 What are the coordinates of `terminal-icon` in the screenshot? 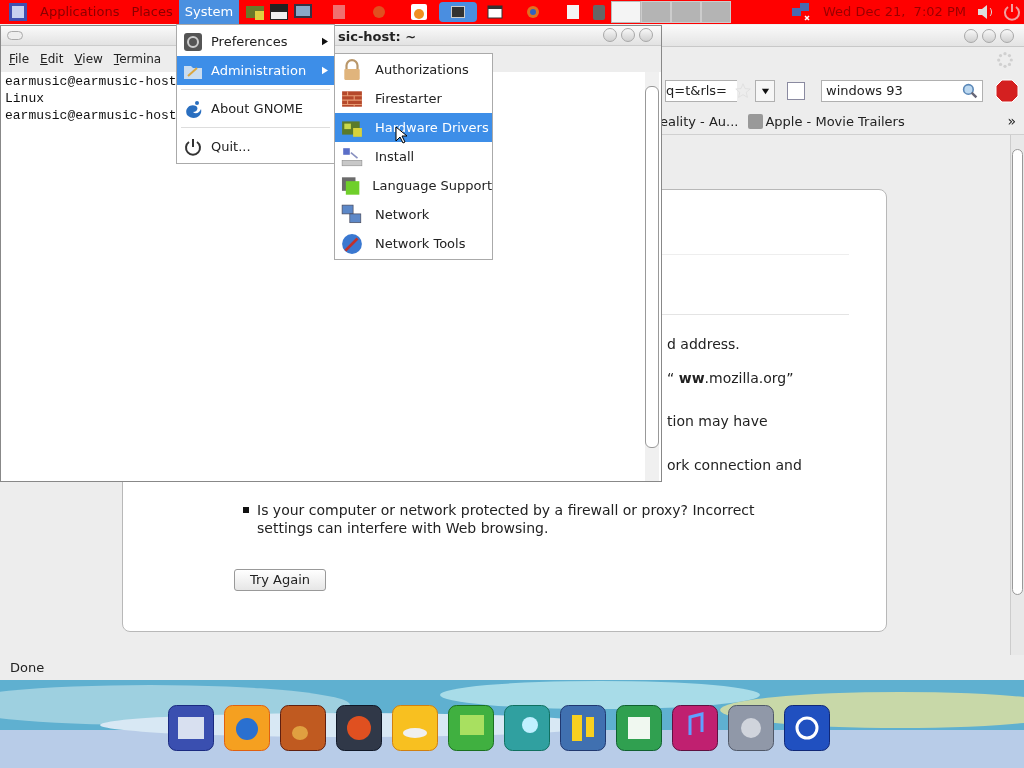 It's located at (458, 12).